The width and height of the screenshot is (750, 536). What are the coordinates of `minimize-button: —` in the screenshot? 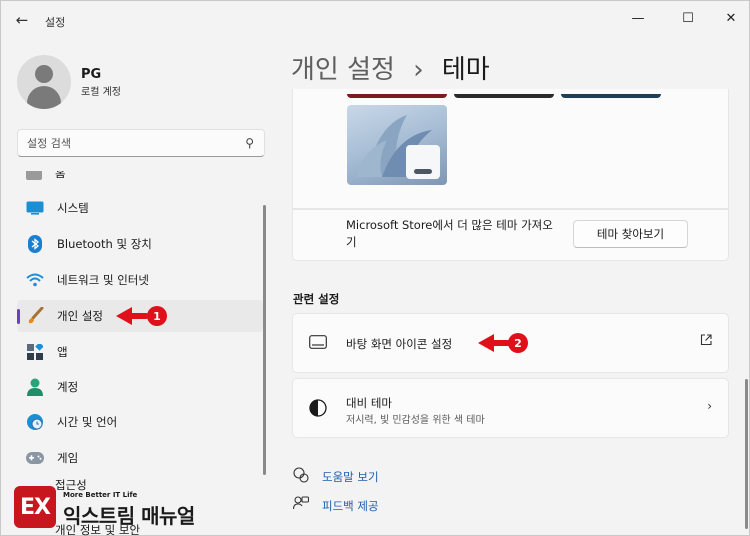 It's located at (638, 18).